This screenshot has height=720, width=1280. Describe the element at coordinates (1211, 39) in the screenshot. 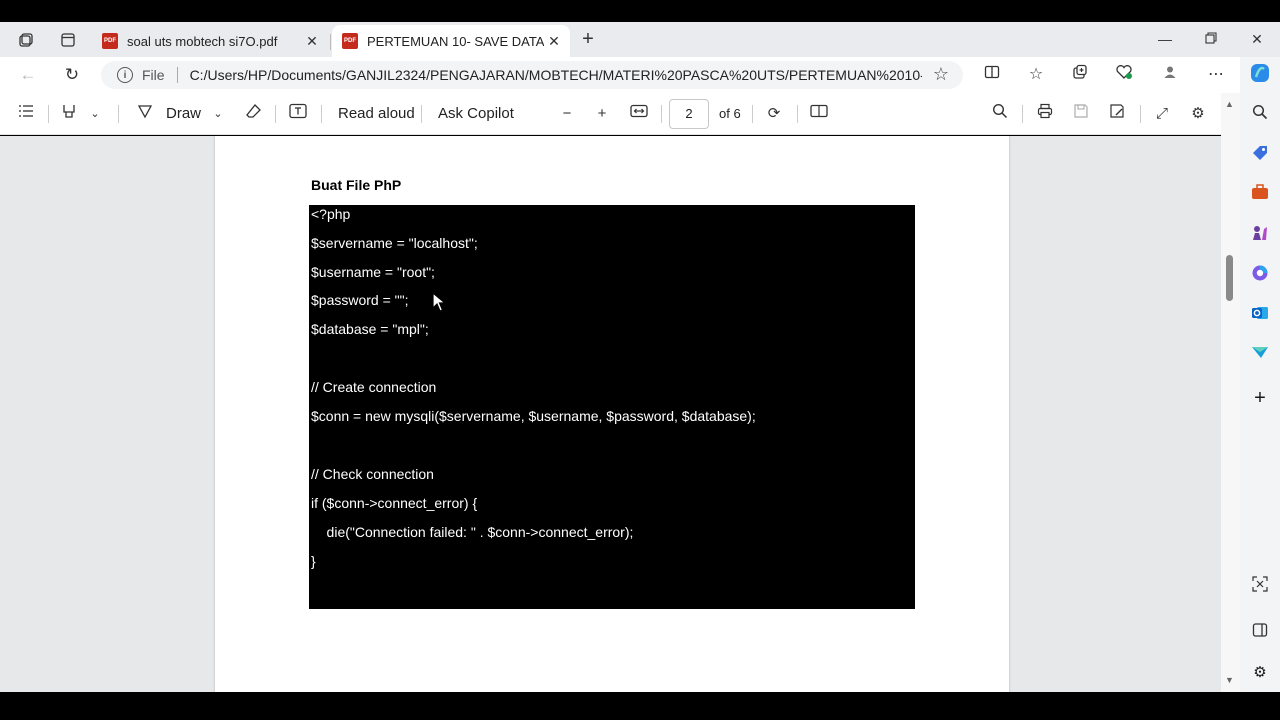

I see `restore-icon` at that location.